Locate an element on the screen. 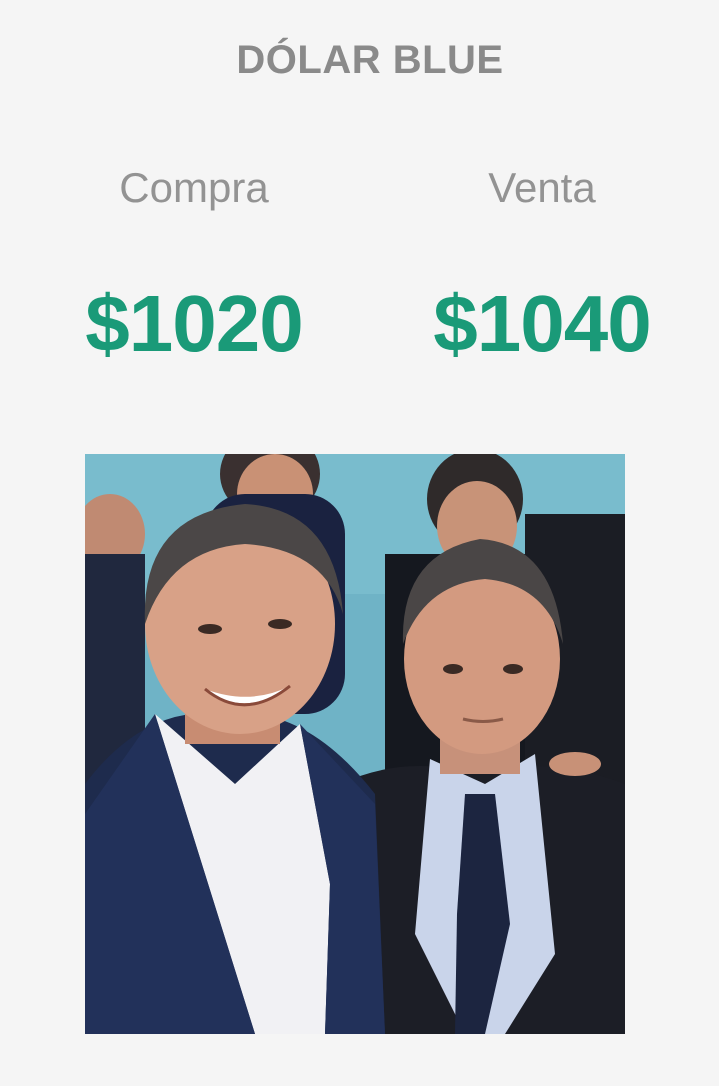  buy-rate: Compra $1020 is located at coordinates (194, 265).